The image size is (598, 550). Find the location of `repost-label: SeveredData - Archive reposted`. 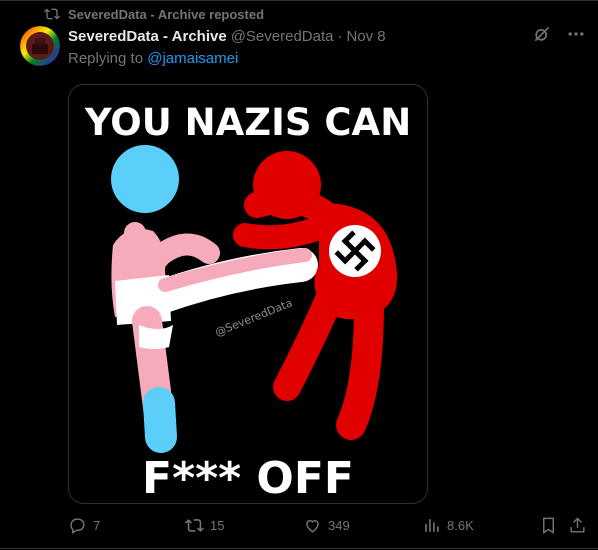

repost-label: SeveredData - Archive reposted is located at coordinates (166, 14).